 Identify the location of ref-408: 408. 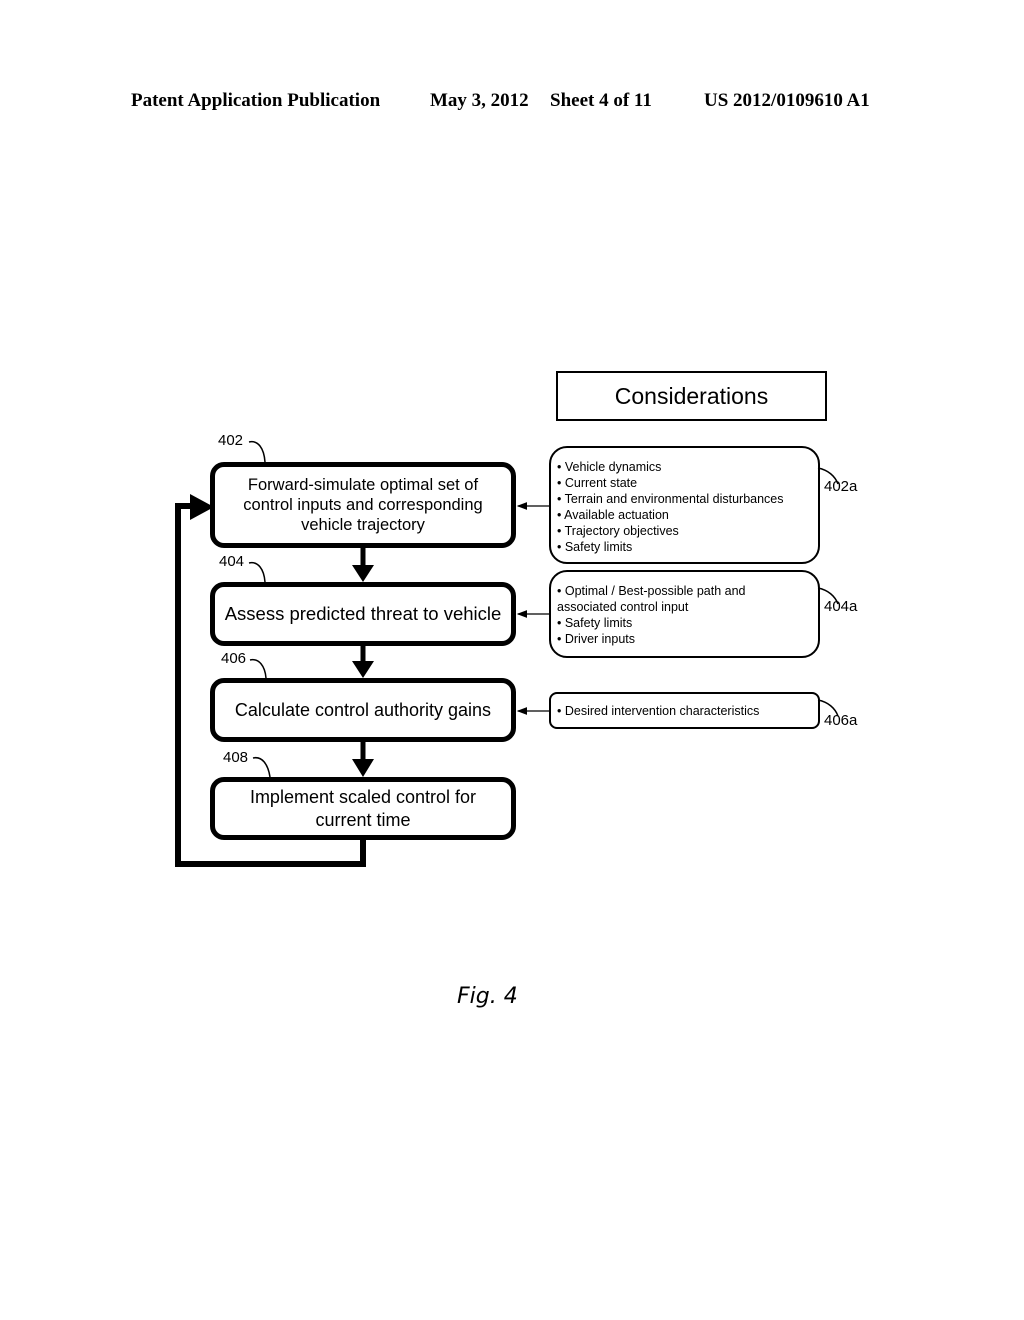
(236, 757).